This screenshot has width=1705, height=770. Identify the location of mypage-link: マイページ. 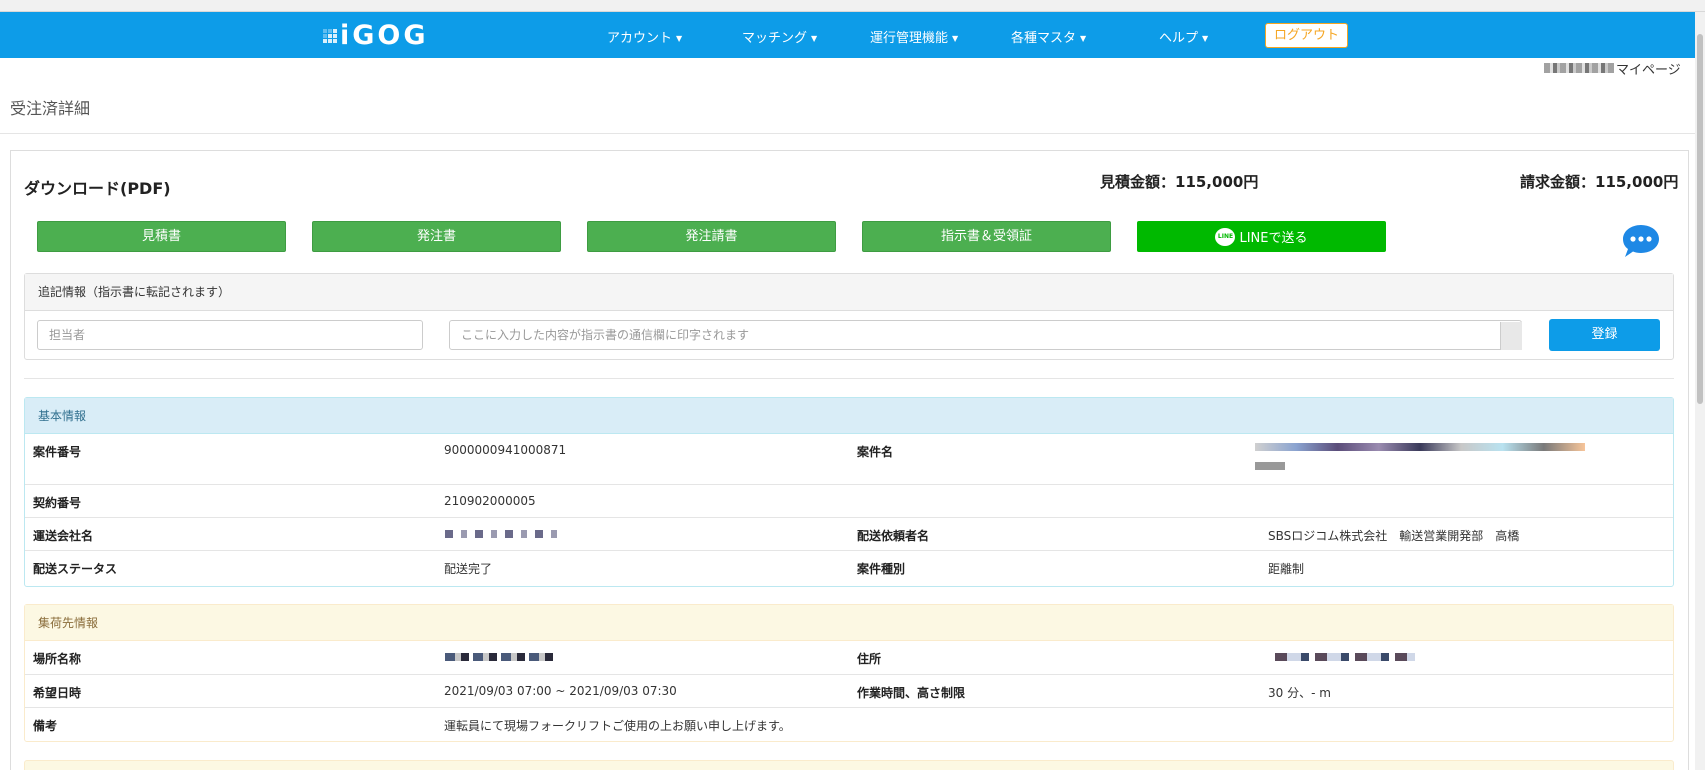
(1612, 69).